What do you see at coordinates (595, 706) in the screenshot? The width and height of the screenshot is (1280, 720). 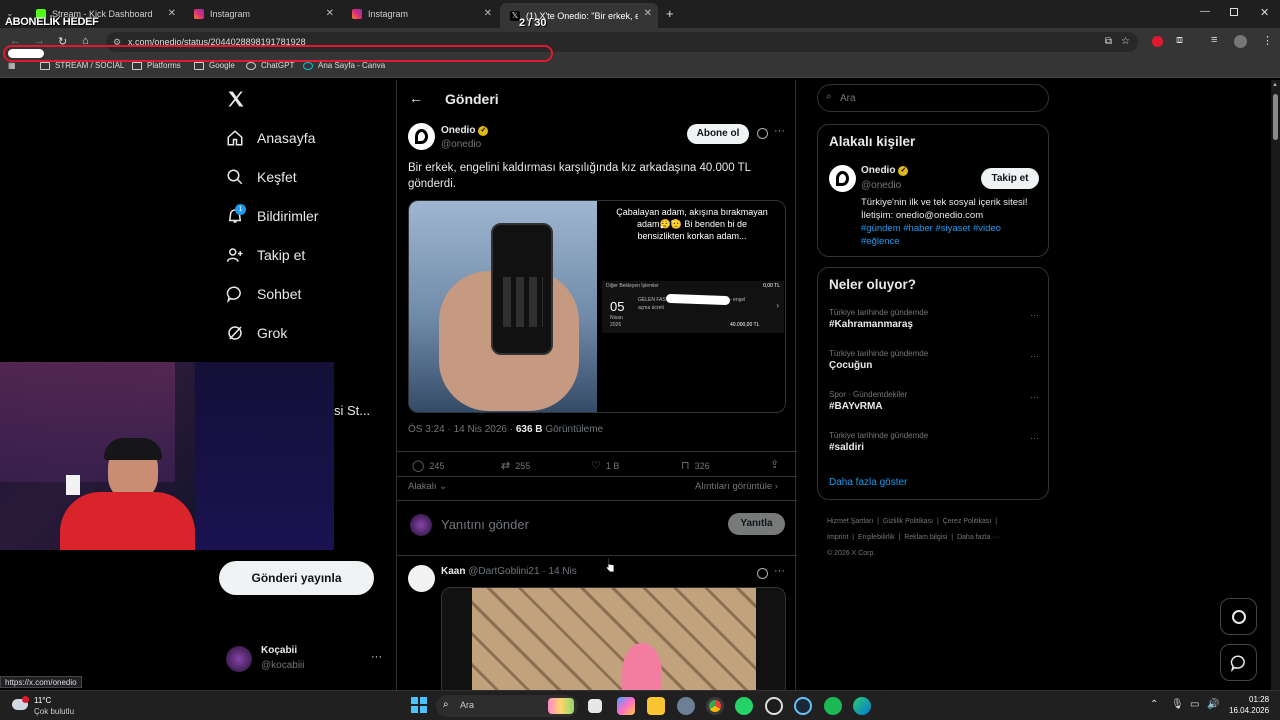 I see `task-view-icon` at bounding box center [595, 706].